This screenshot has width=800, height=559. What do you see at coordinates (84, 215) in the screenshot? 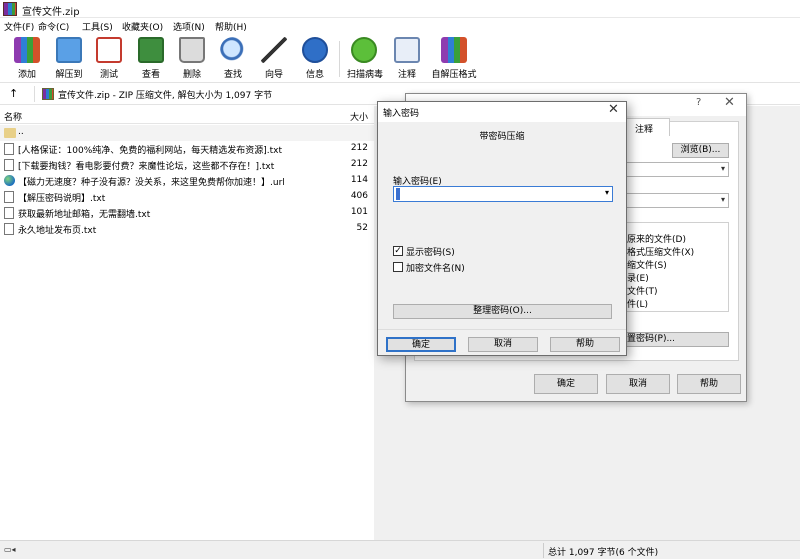
I see `file-name: 获取最新地址邮箱，无需翻墙.txt` at bounding box center [84, 215].